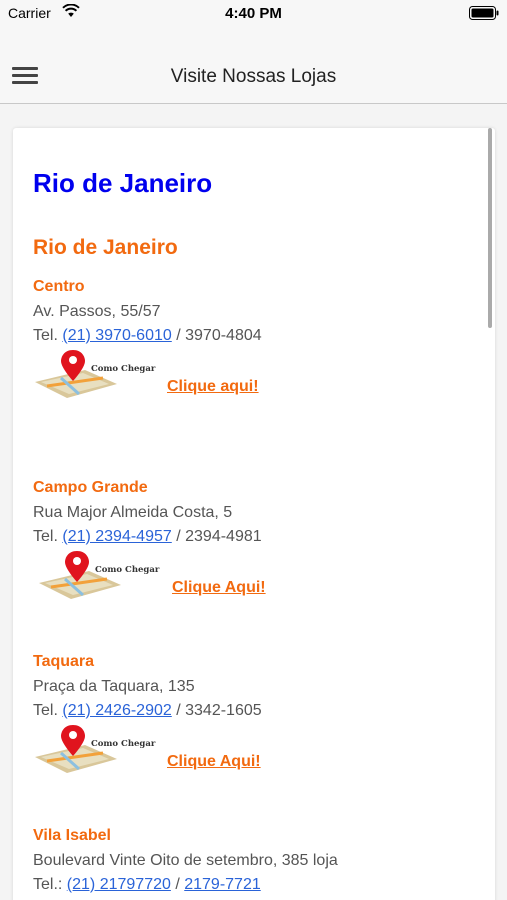 The image size is (507, 900). Describe the element at coordinates (97, 311) in the screenshot. I see `store-address: Av. Passos, 55/57` at that location.